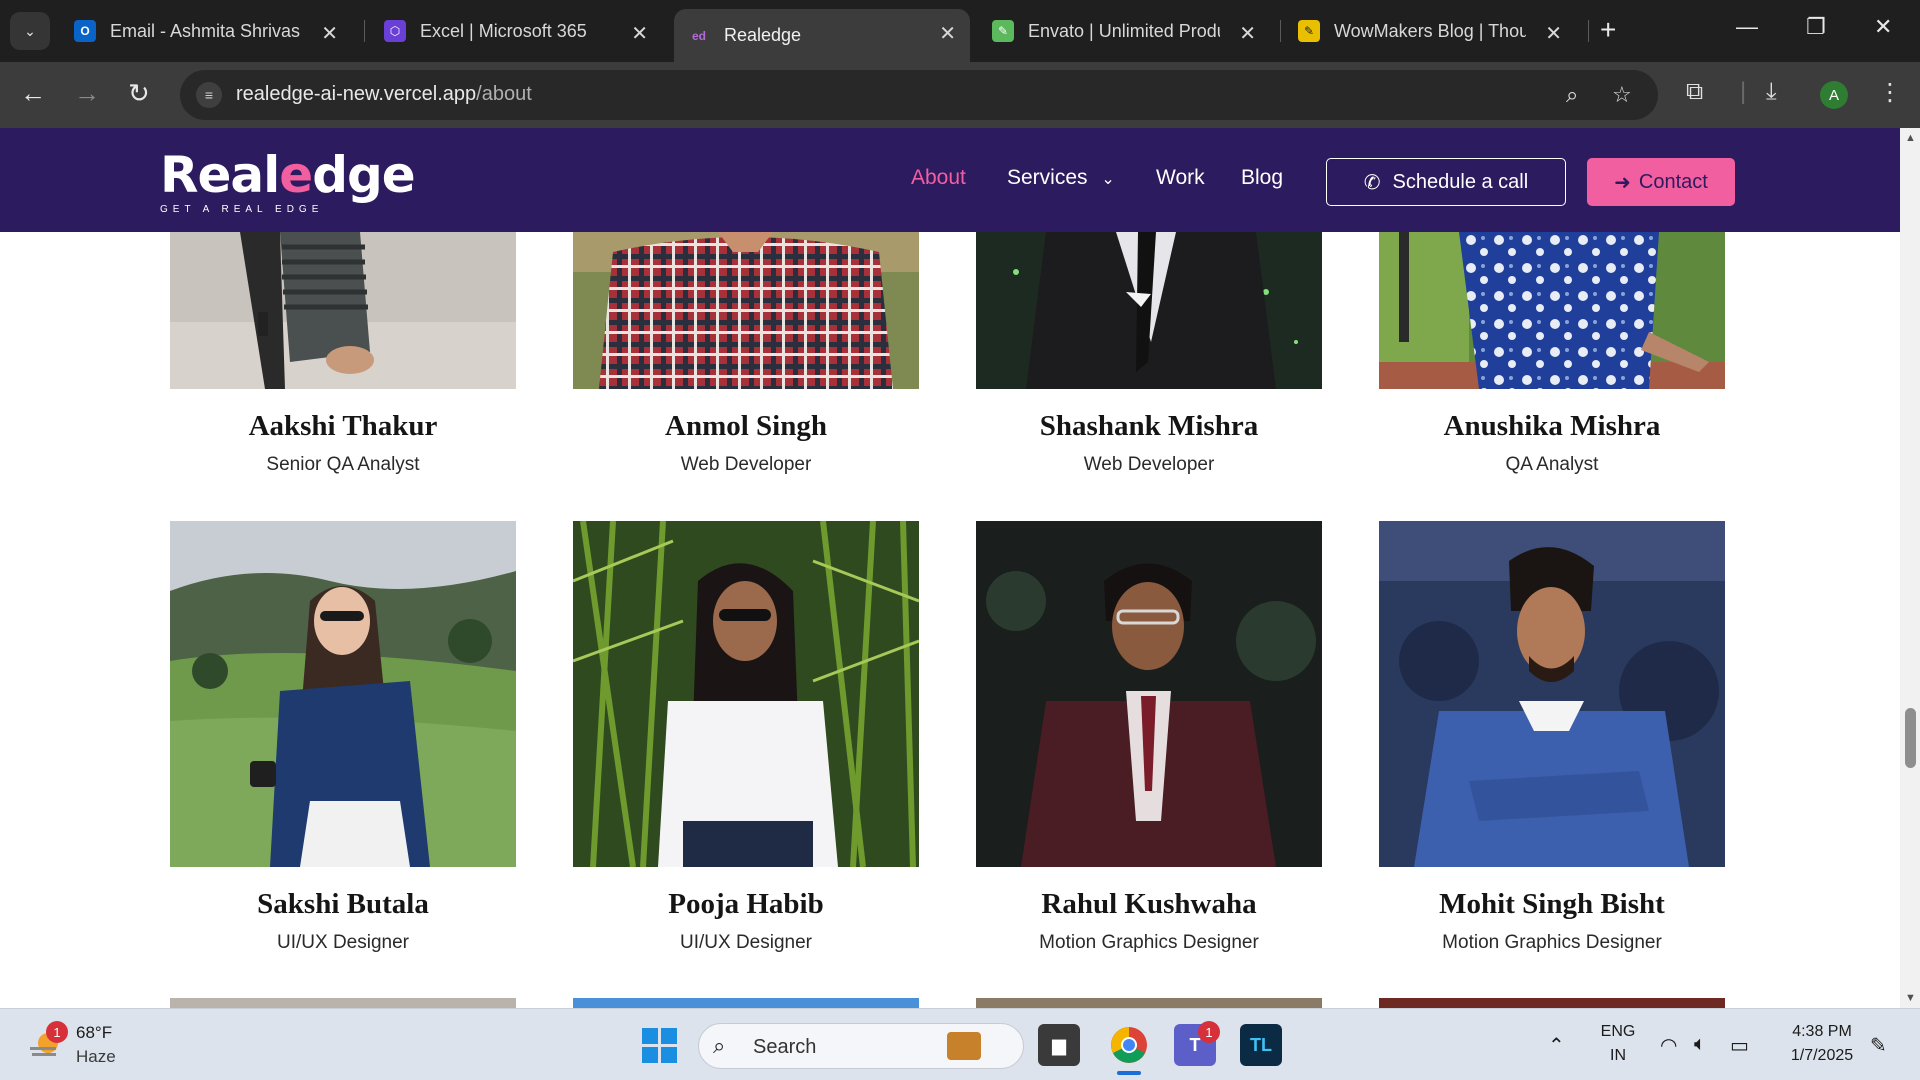  I want to click on member-name: Sakshi Butala, so click(343, 904).